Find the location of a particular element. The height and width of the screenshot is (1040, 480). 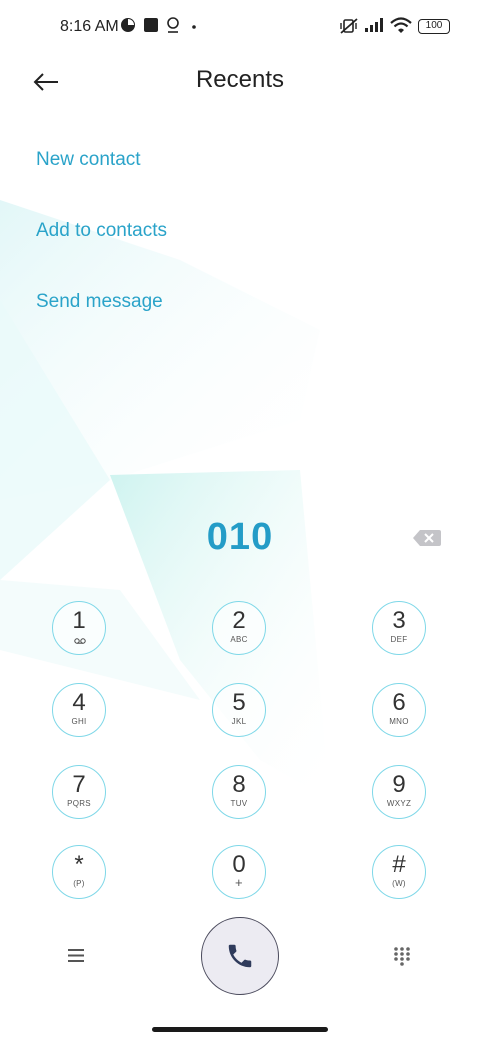

voicemail-icon is located at coordinates (80, 641).